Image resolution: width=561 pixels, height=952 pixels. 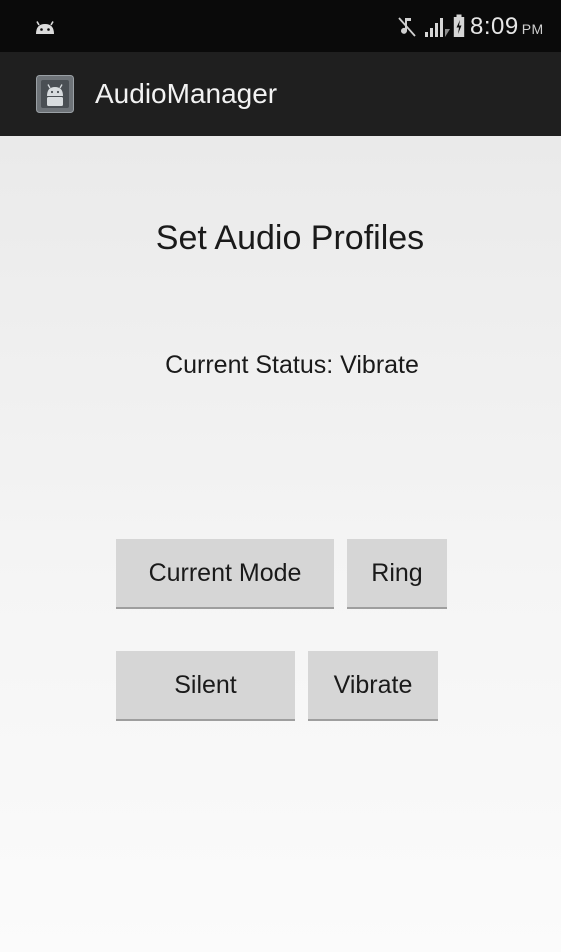 What do you see at coordinates (373, 686) in the screenshot?
I see `vibrate-button: Vibrate` at bounding box center [373, 686].